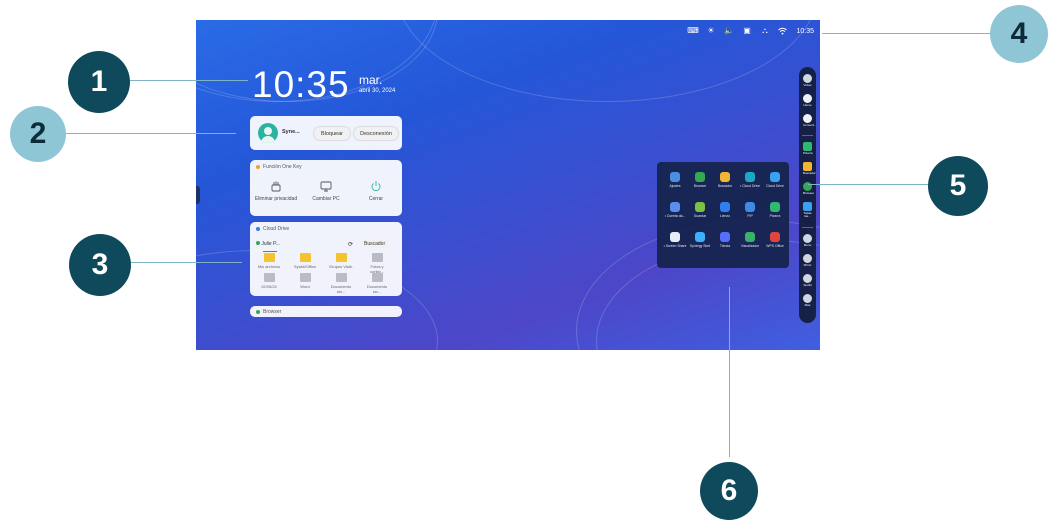 The image size is (1057, 520). Describe the element at coordinates (700, 186) in the screenshot. I see `app-label: Browser` at that location.